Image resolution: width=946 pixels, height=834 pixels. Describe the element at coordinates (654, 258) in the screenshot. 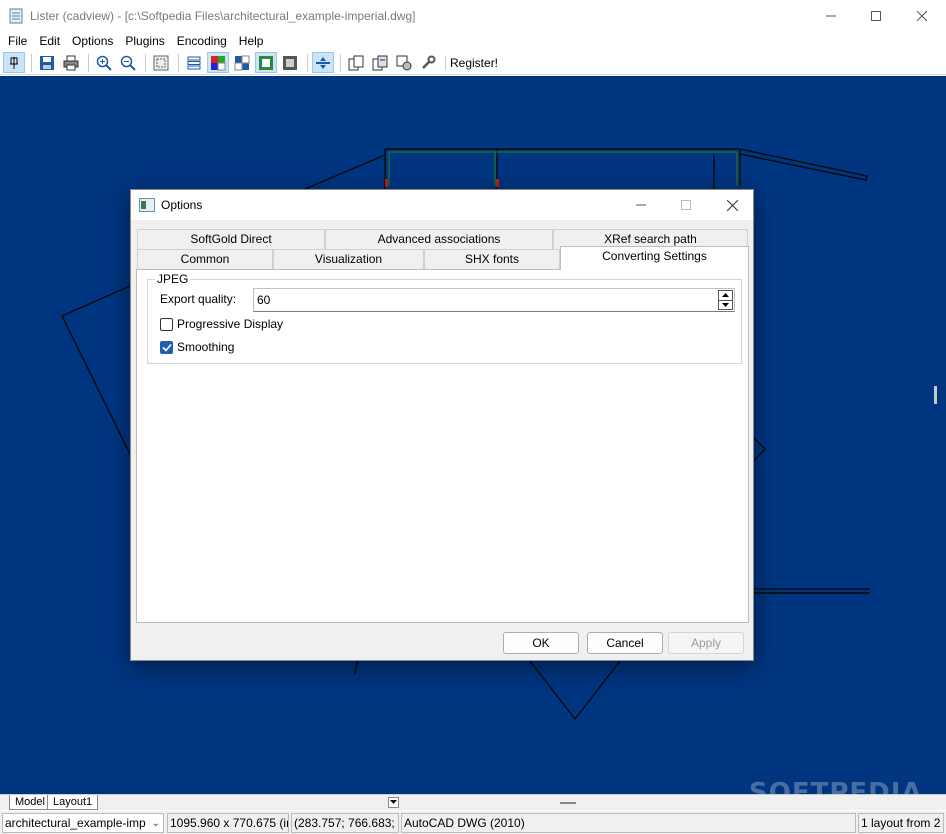

I see `tab-converting-settings: Converting Settings` at that location.